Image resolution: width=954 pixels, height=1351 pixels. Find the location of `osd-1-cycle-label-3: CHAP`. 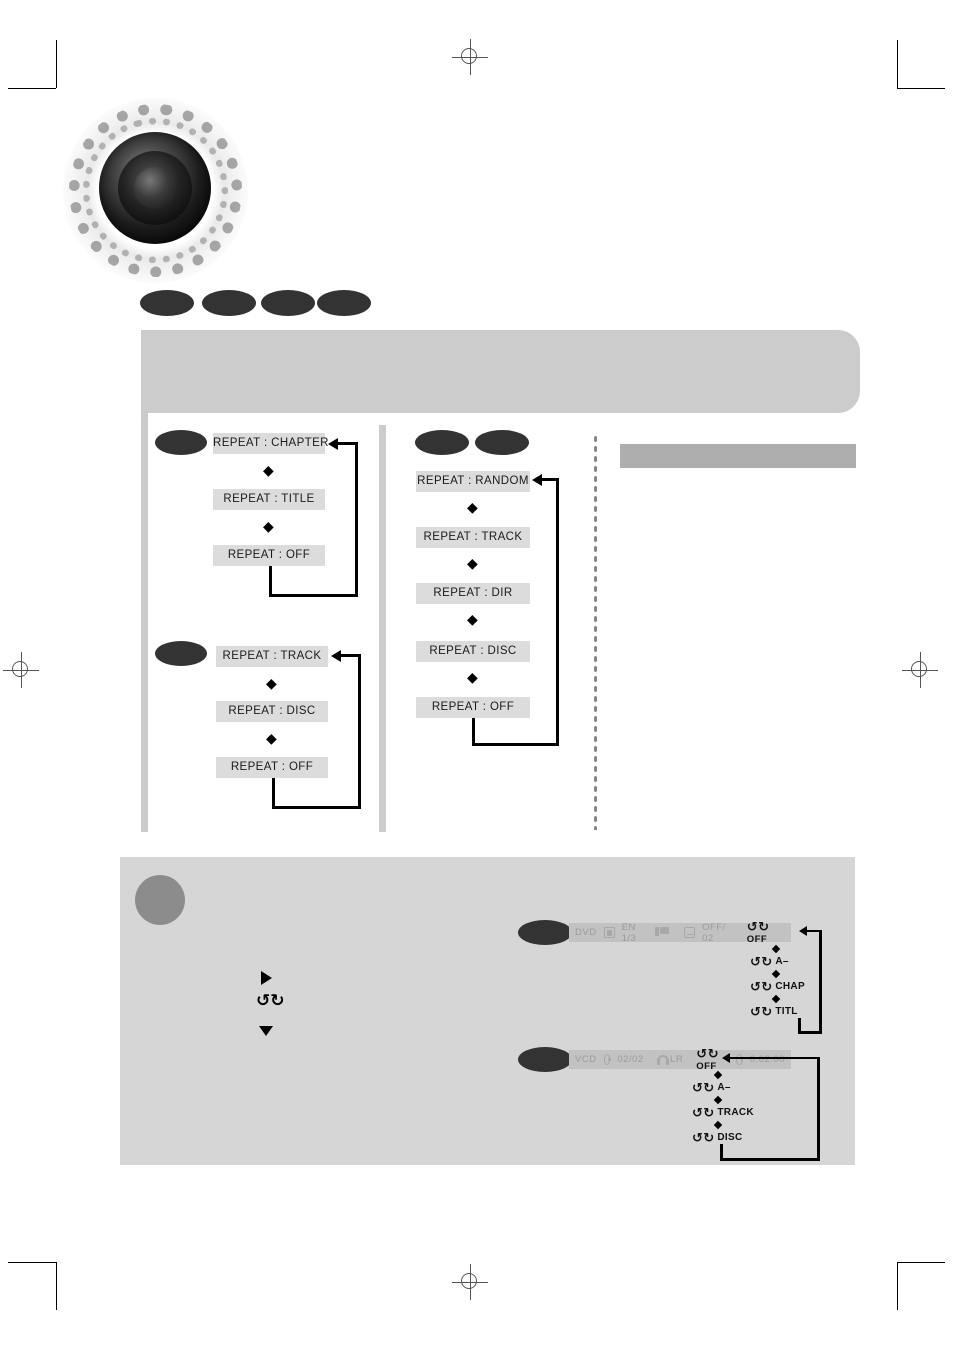

osd-1-cycle-label-3: CHAP is located at coordinates (790, 986).